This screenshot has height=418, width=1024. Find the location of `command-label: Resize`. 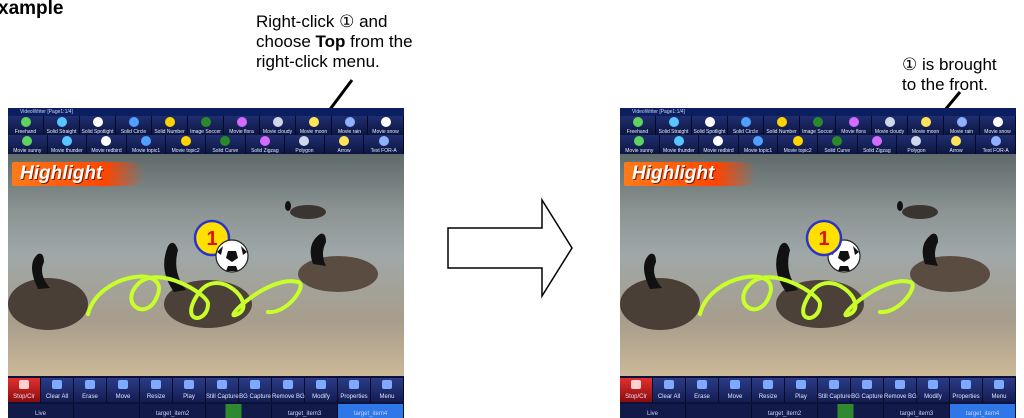

command-label: Resize is located at coordinates (768, 397).